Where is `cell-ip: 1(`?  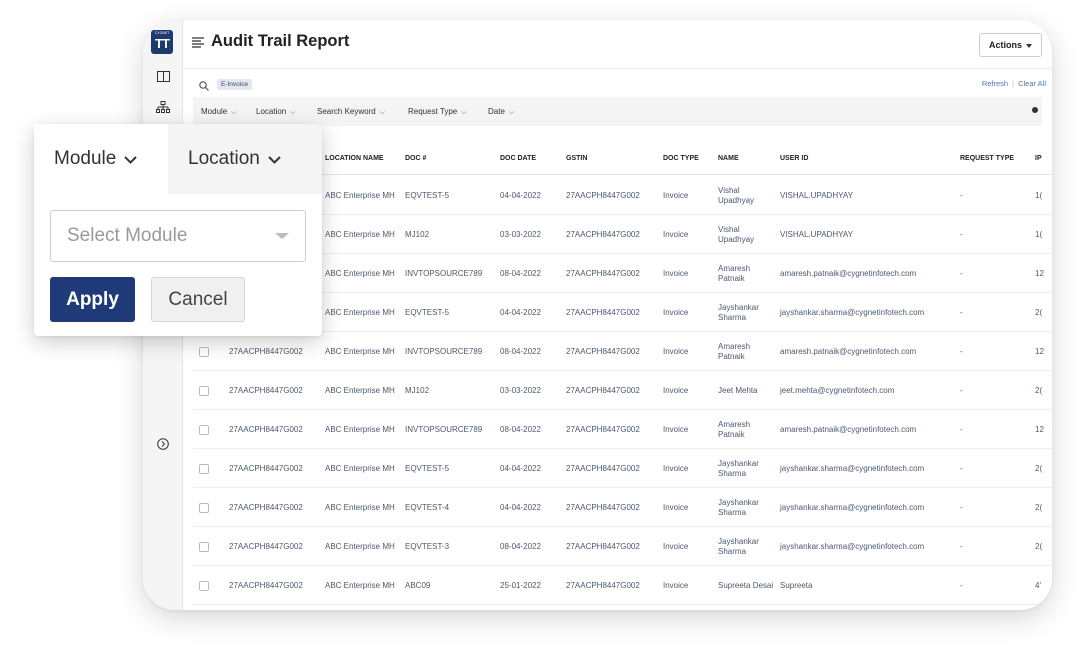 cell-ip: 1( is located at coordinates (1039, 195).